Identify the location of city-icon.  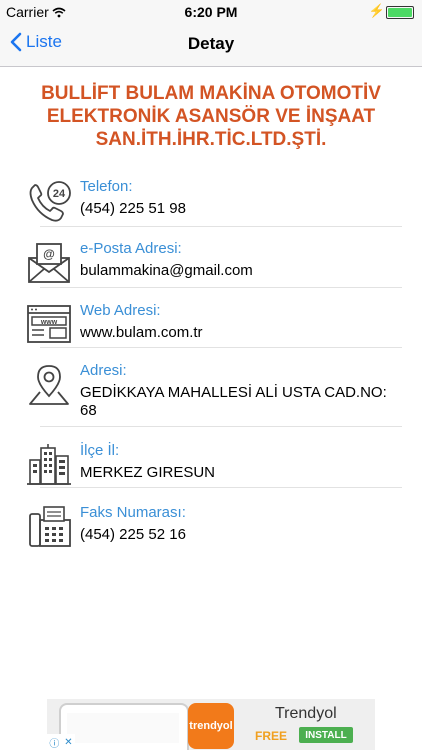
(49, 464).